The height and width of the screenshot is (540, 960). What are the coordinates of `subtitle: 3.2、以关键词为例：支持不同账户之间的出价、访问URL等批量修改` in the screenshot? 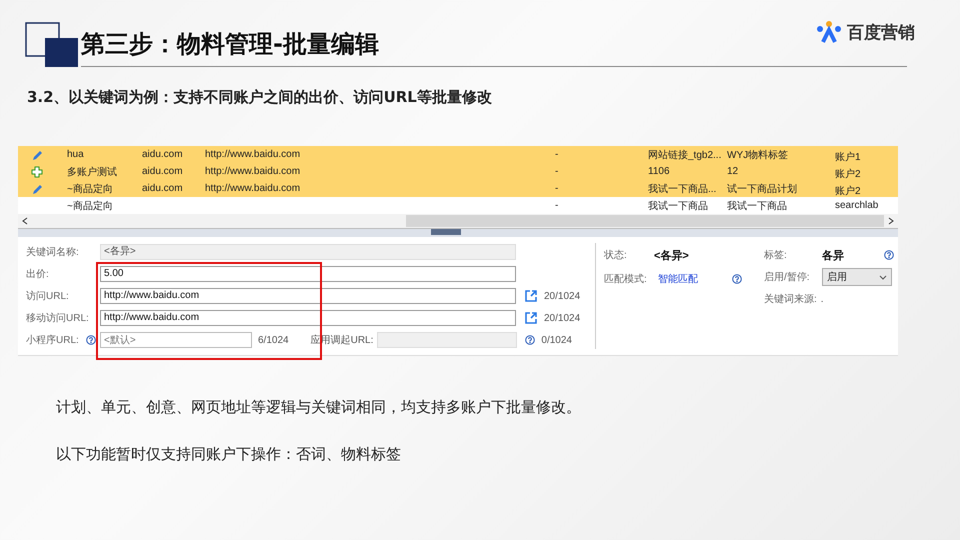 It's located at (260, 98).